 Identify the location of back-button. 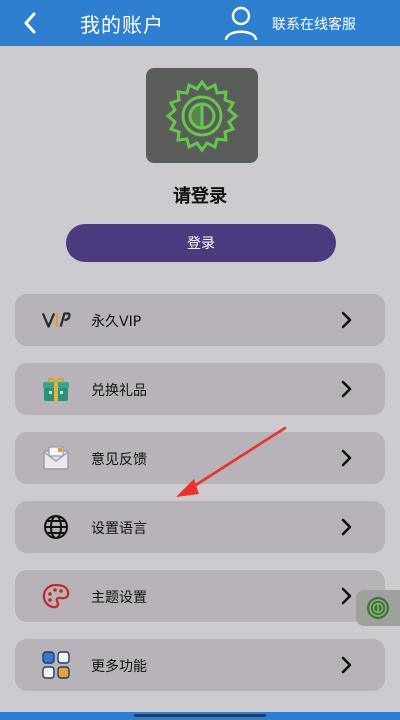
(30, 23).